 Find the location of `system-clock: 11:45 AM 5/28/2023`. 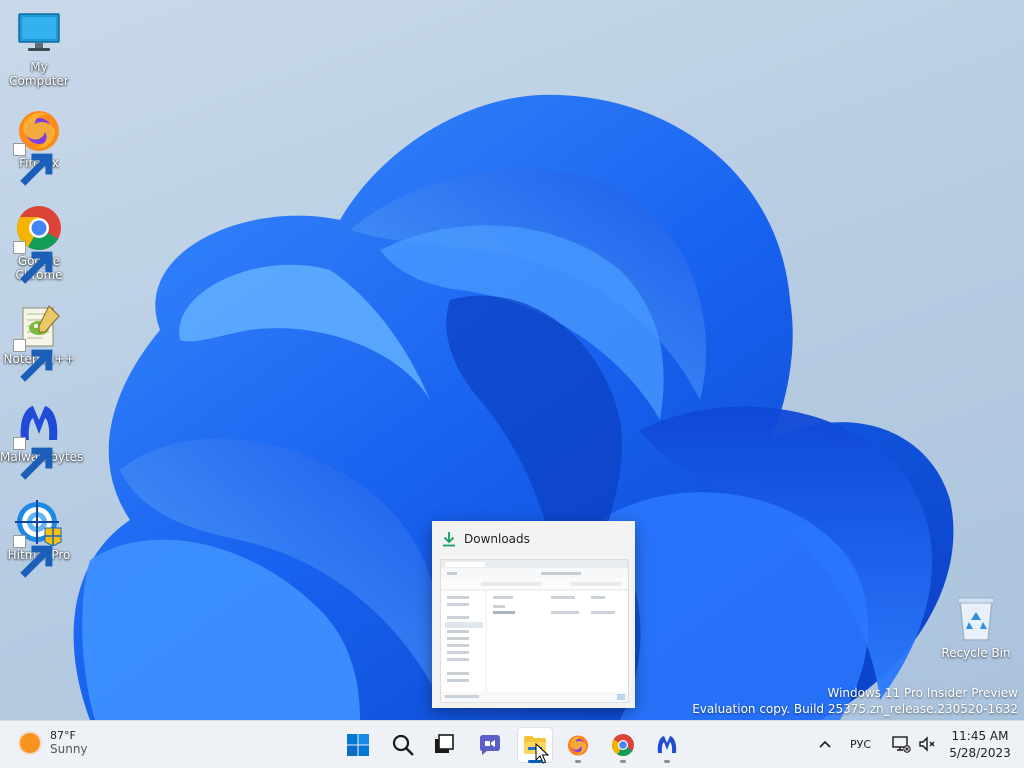

system-clock: 11:45 AM 5/28/2023 is located at coordinates (980, 745).